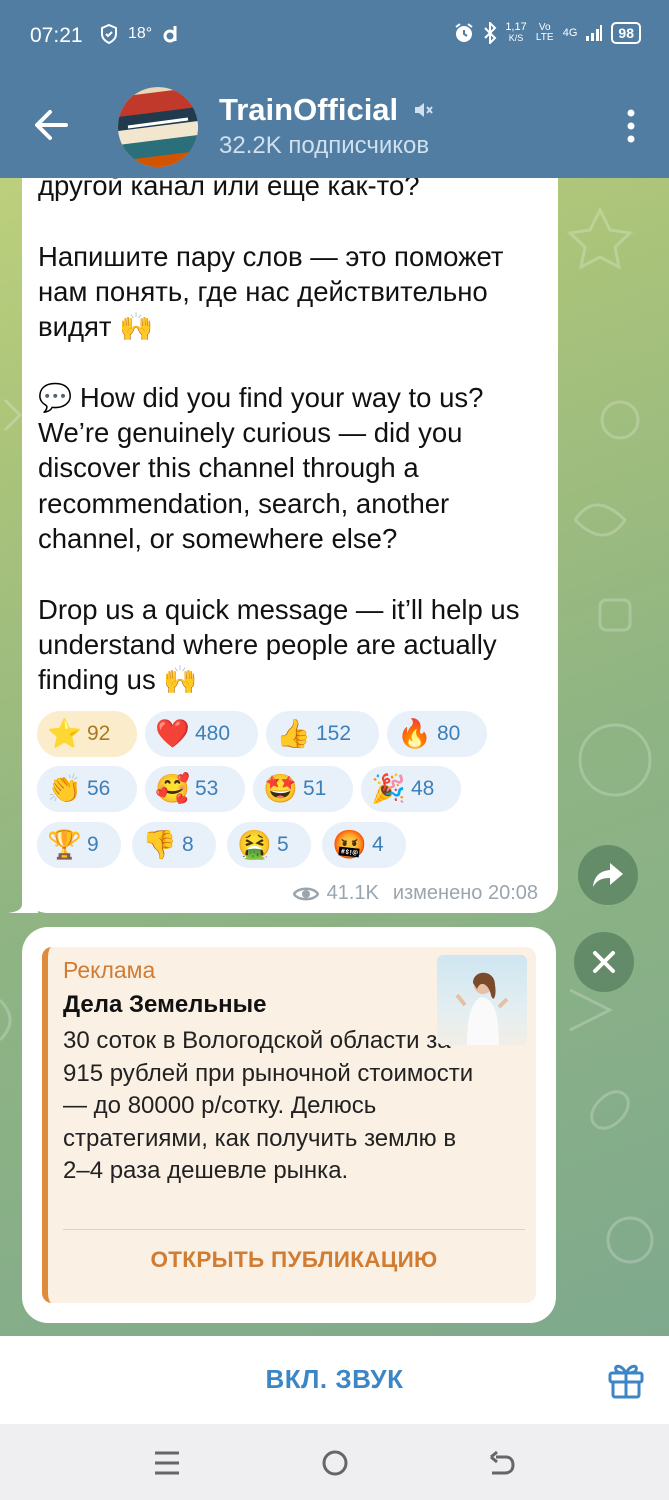 The width and height of the screenshot is (669, 1500). I want to click on gift-icon, so click(626, 1380).